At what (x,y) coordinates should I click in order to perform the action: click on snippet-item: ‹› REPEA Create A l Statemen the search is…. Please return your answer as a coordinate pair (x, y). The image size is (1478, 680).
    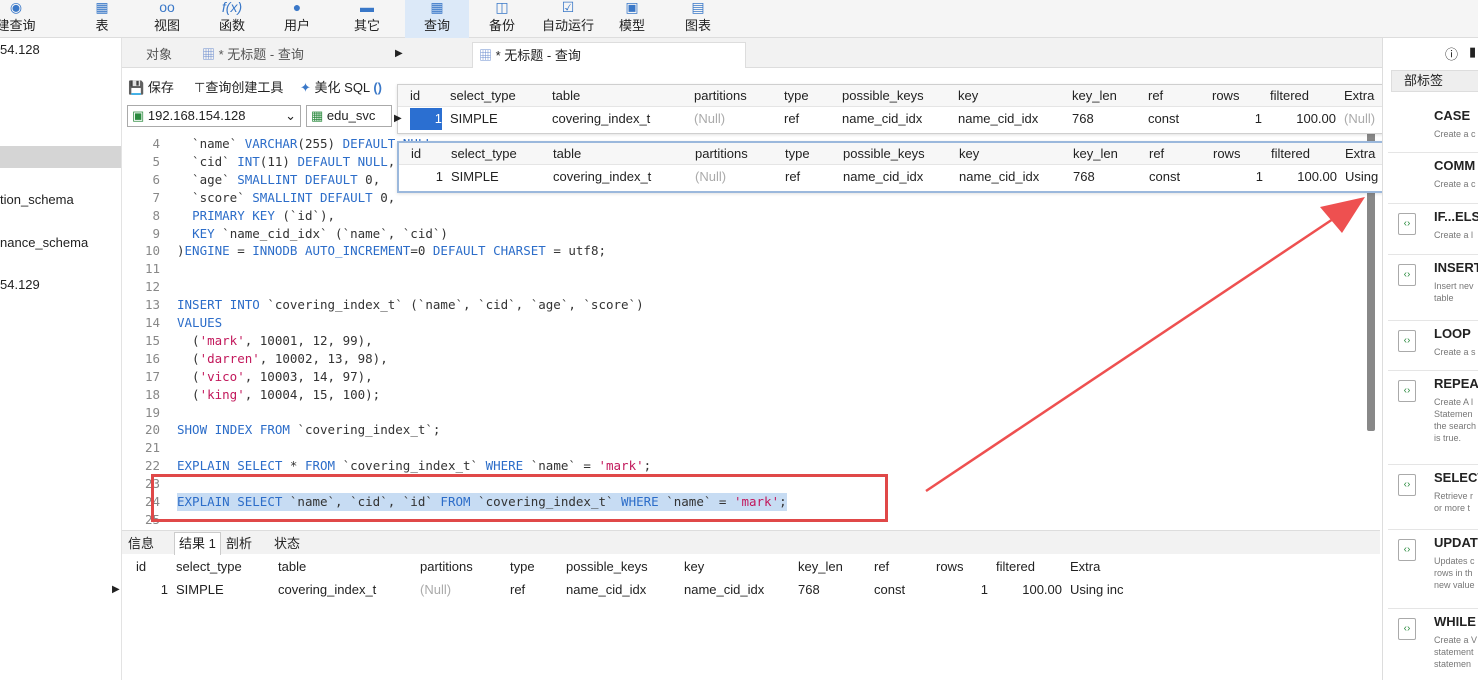
    Looking at the image, I should click on (1433, 409).